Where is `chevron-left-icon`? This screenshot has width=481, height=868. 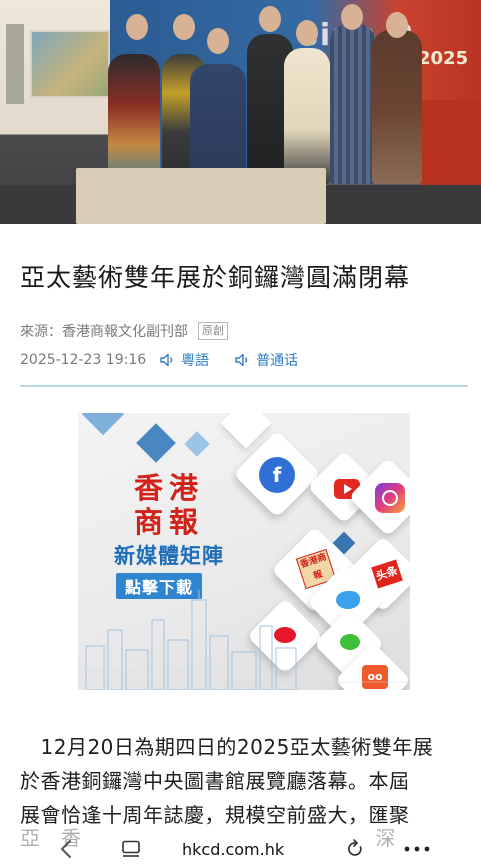
chevron-left-icon is located at coordinates (66, 849).